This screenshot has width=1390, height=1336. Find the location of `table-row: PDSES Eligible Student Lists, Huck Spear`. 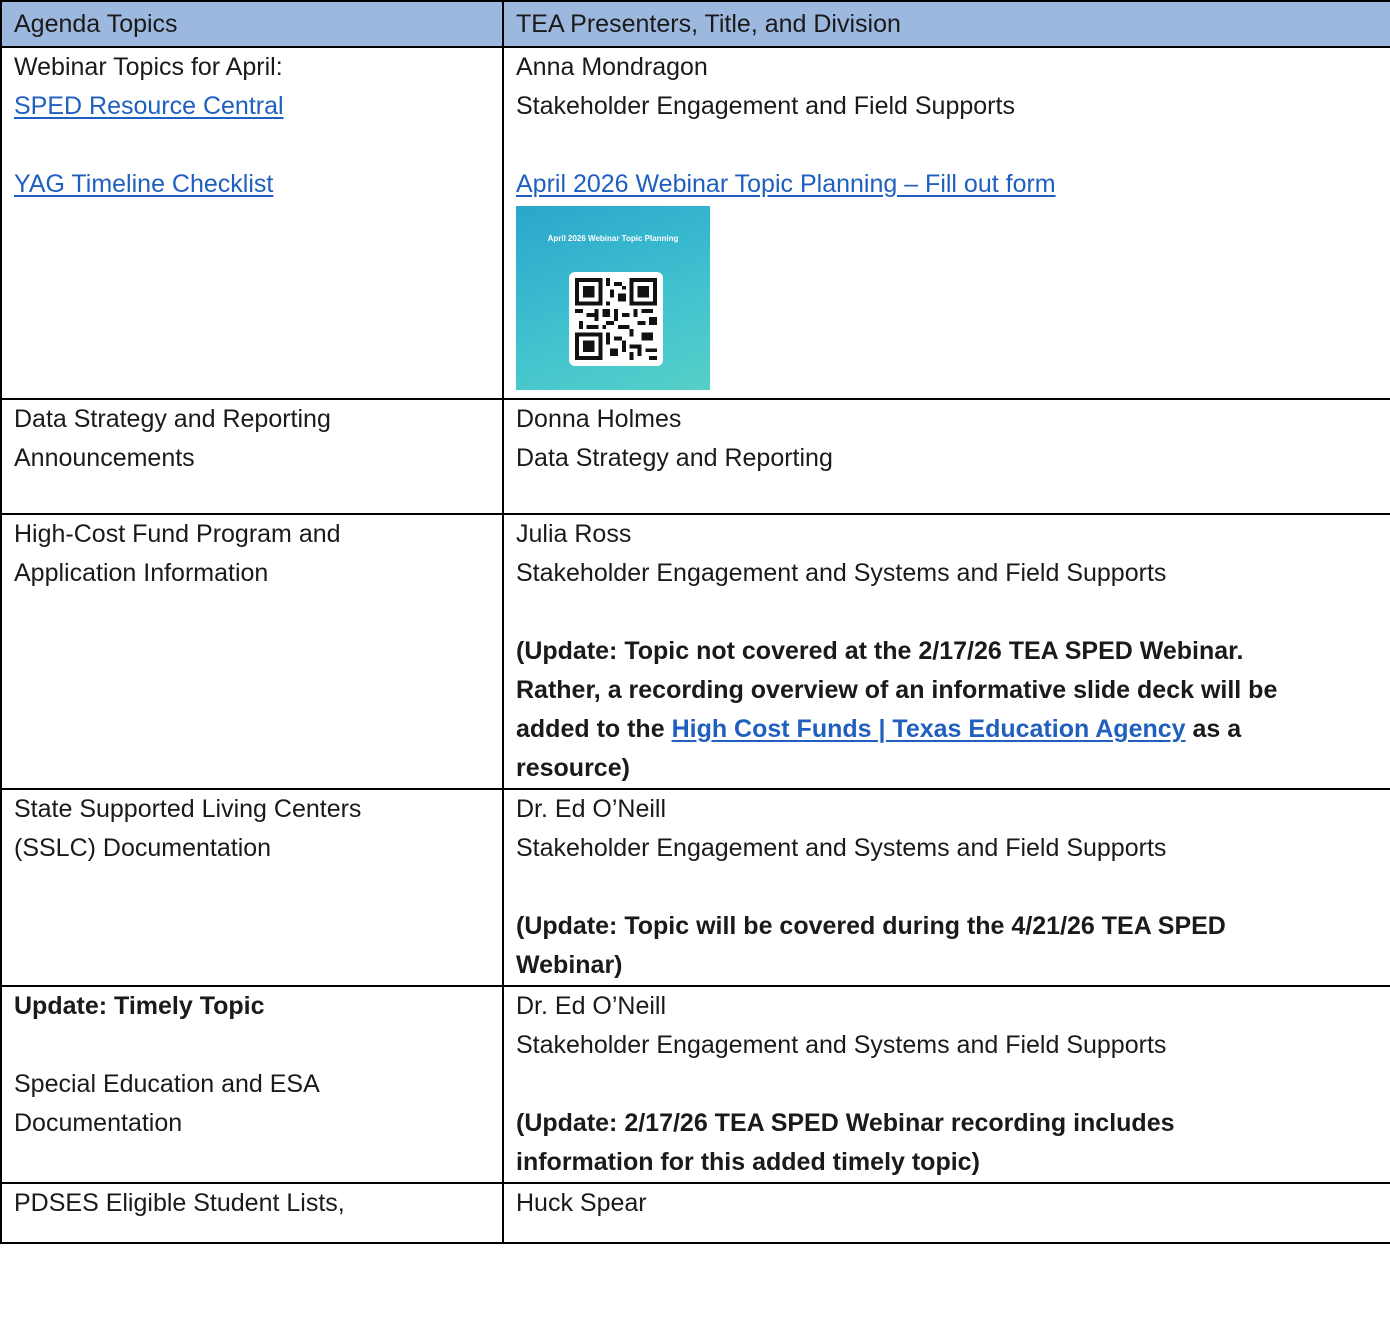

table-row: PDSES Eligible Student Lists, Huck Spear is located at coordinates (695, 1213).